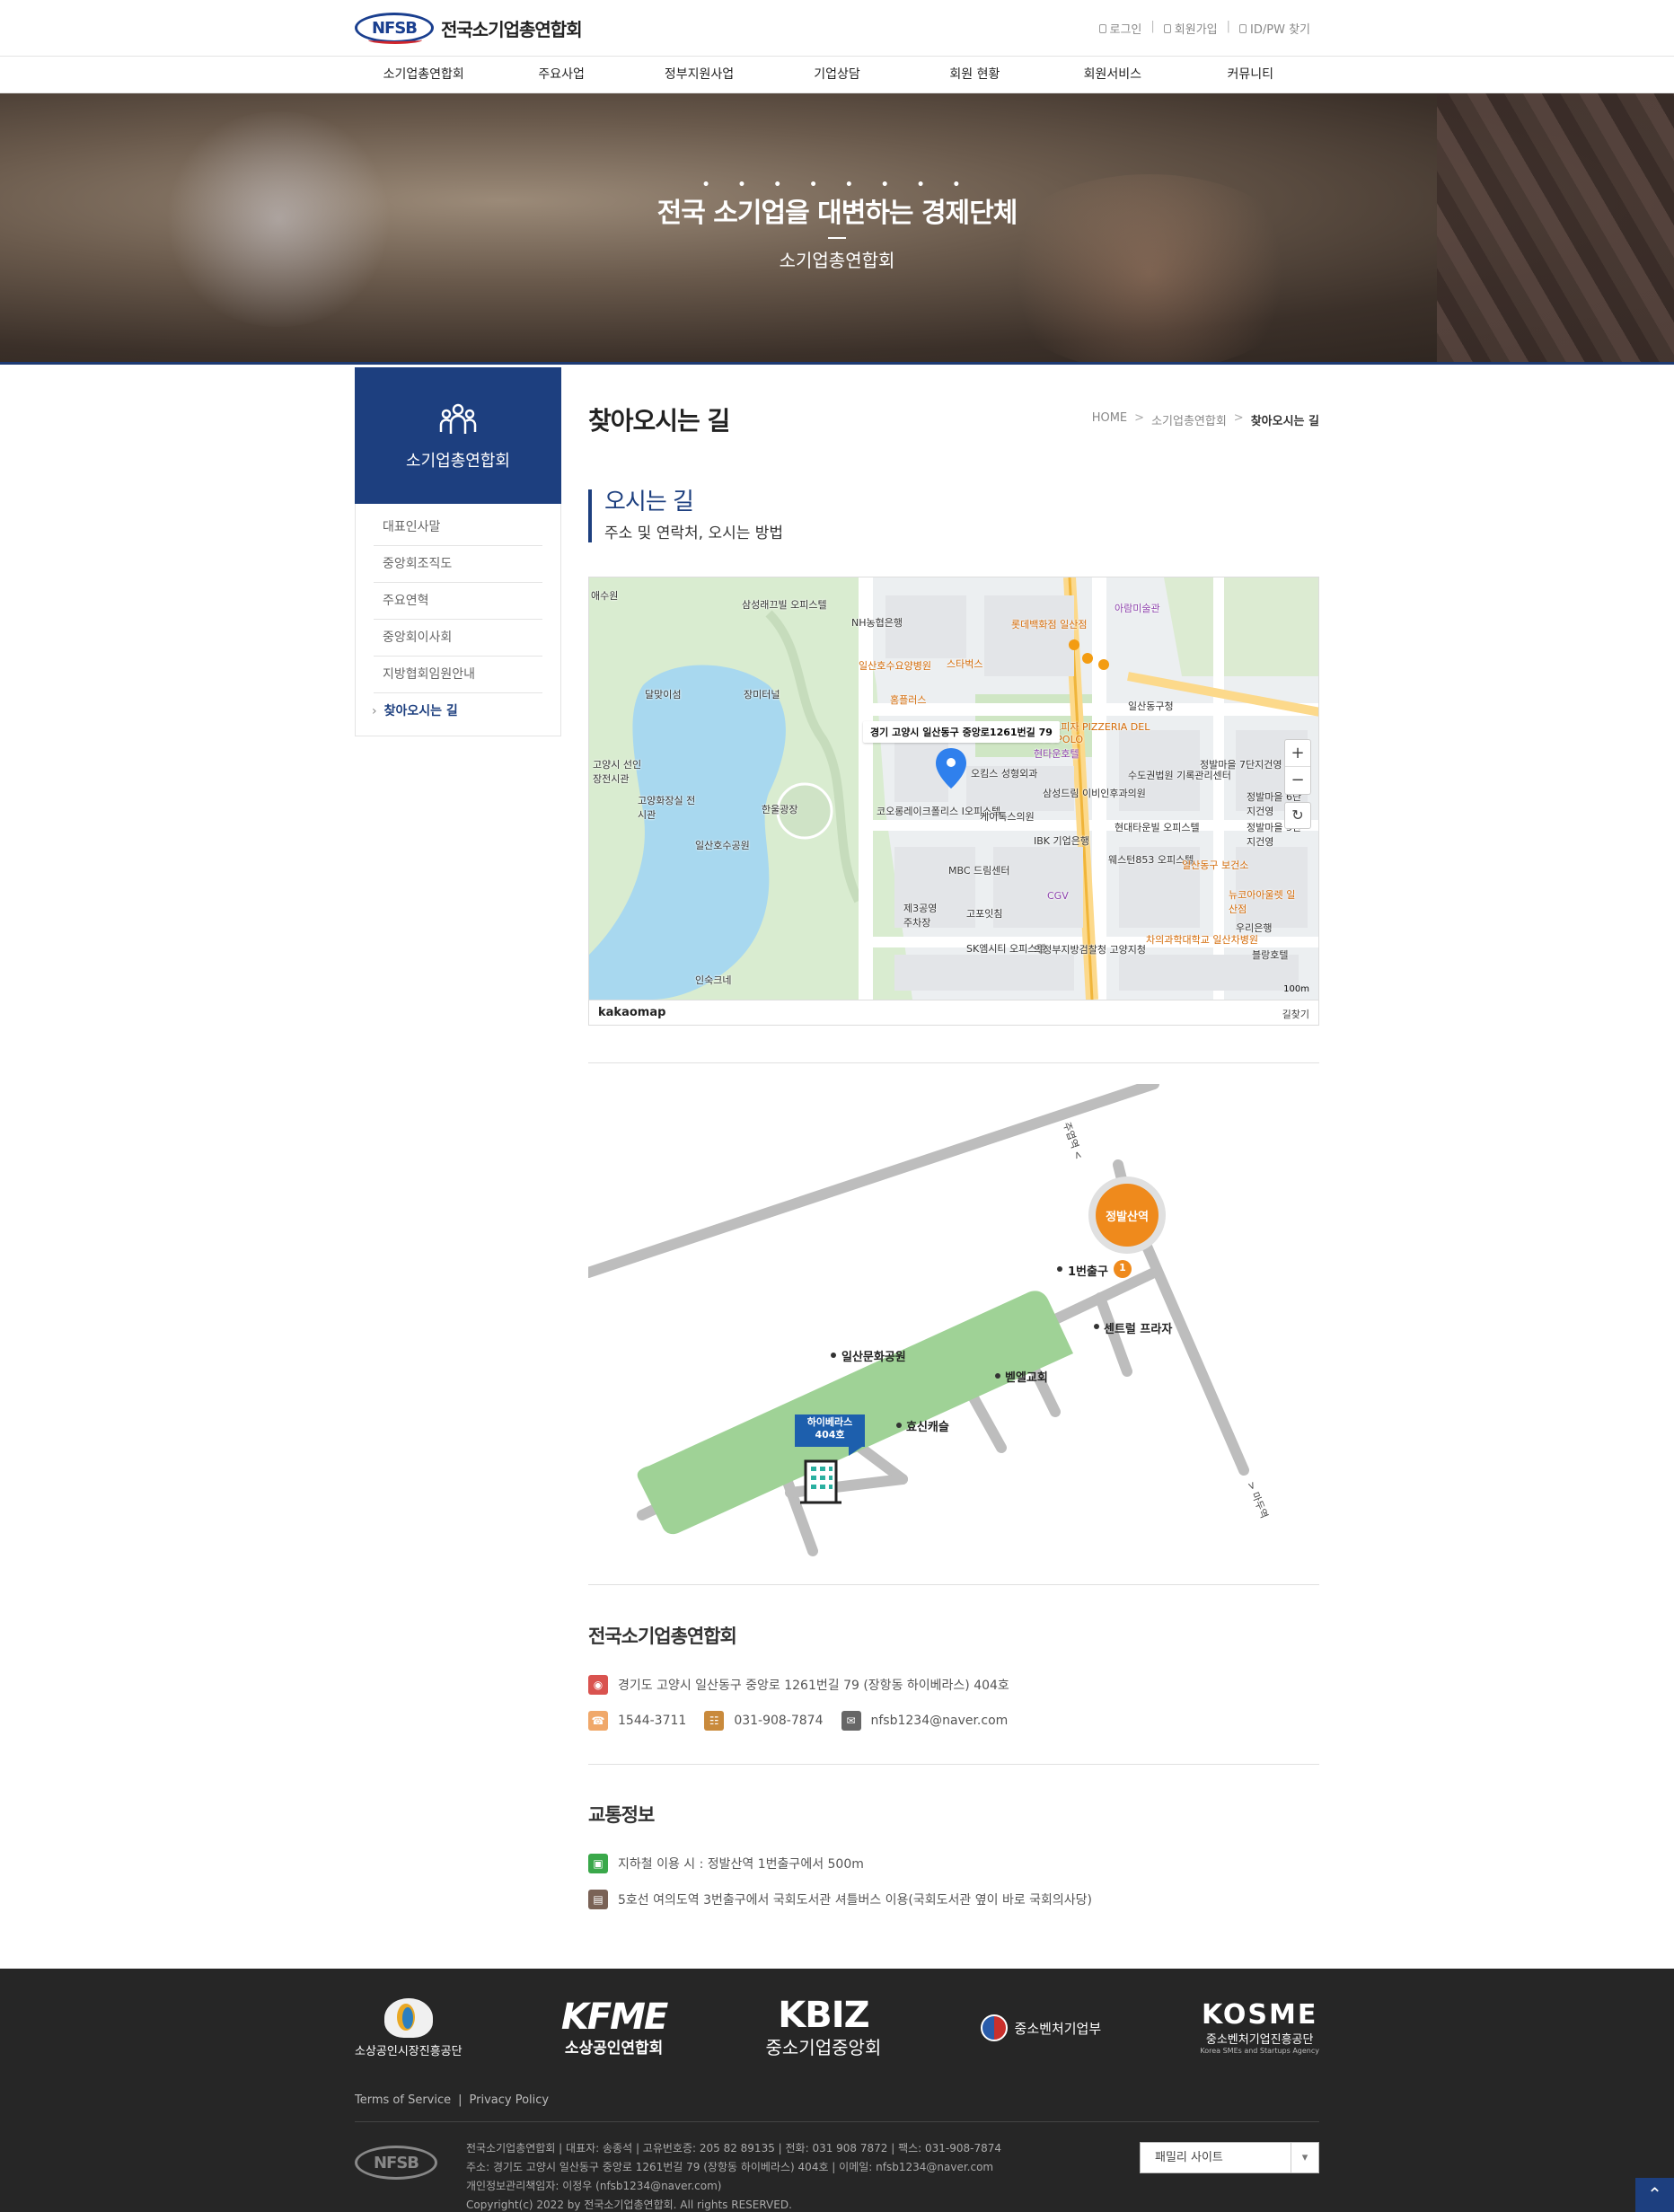  I want to click on map-poi: 우리은행, so click(1254, 928).